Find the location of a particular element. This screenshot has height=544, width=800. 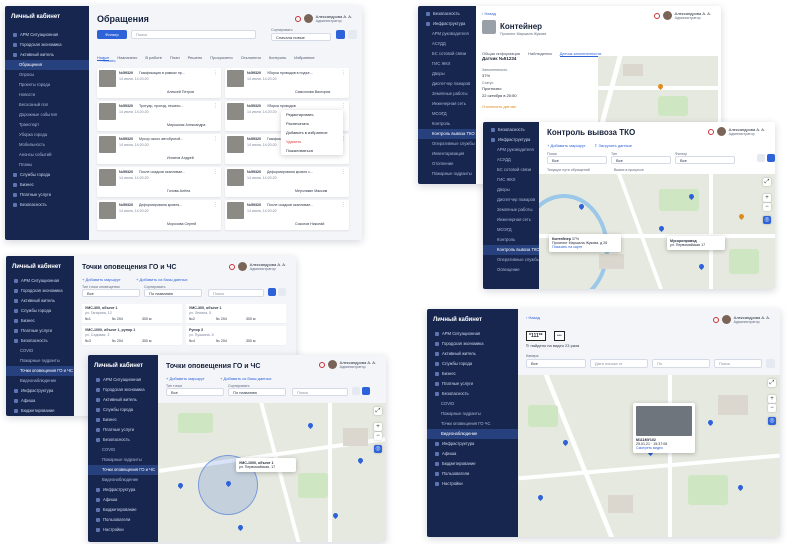

print-link: + Печать is located at coordinates (107, 60).